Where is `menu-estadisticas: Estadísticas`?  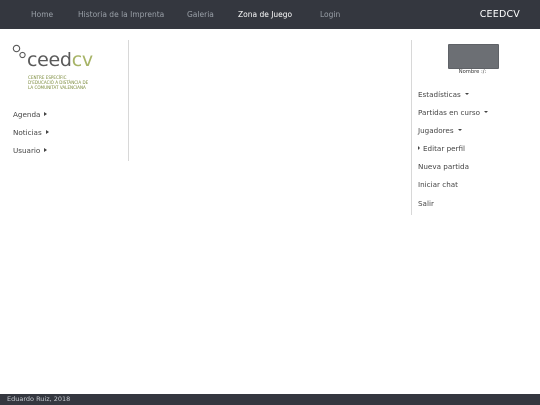
menu-estadisticas: Estadísticas is located at coordinates (443, 94).